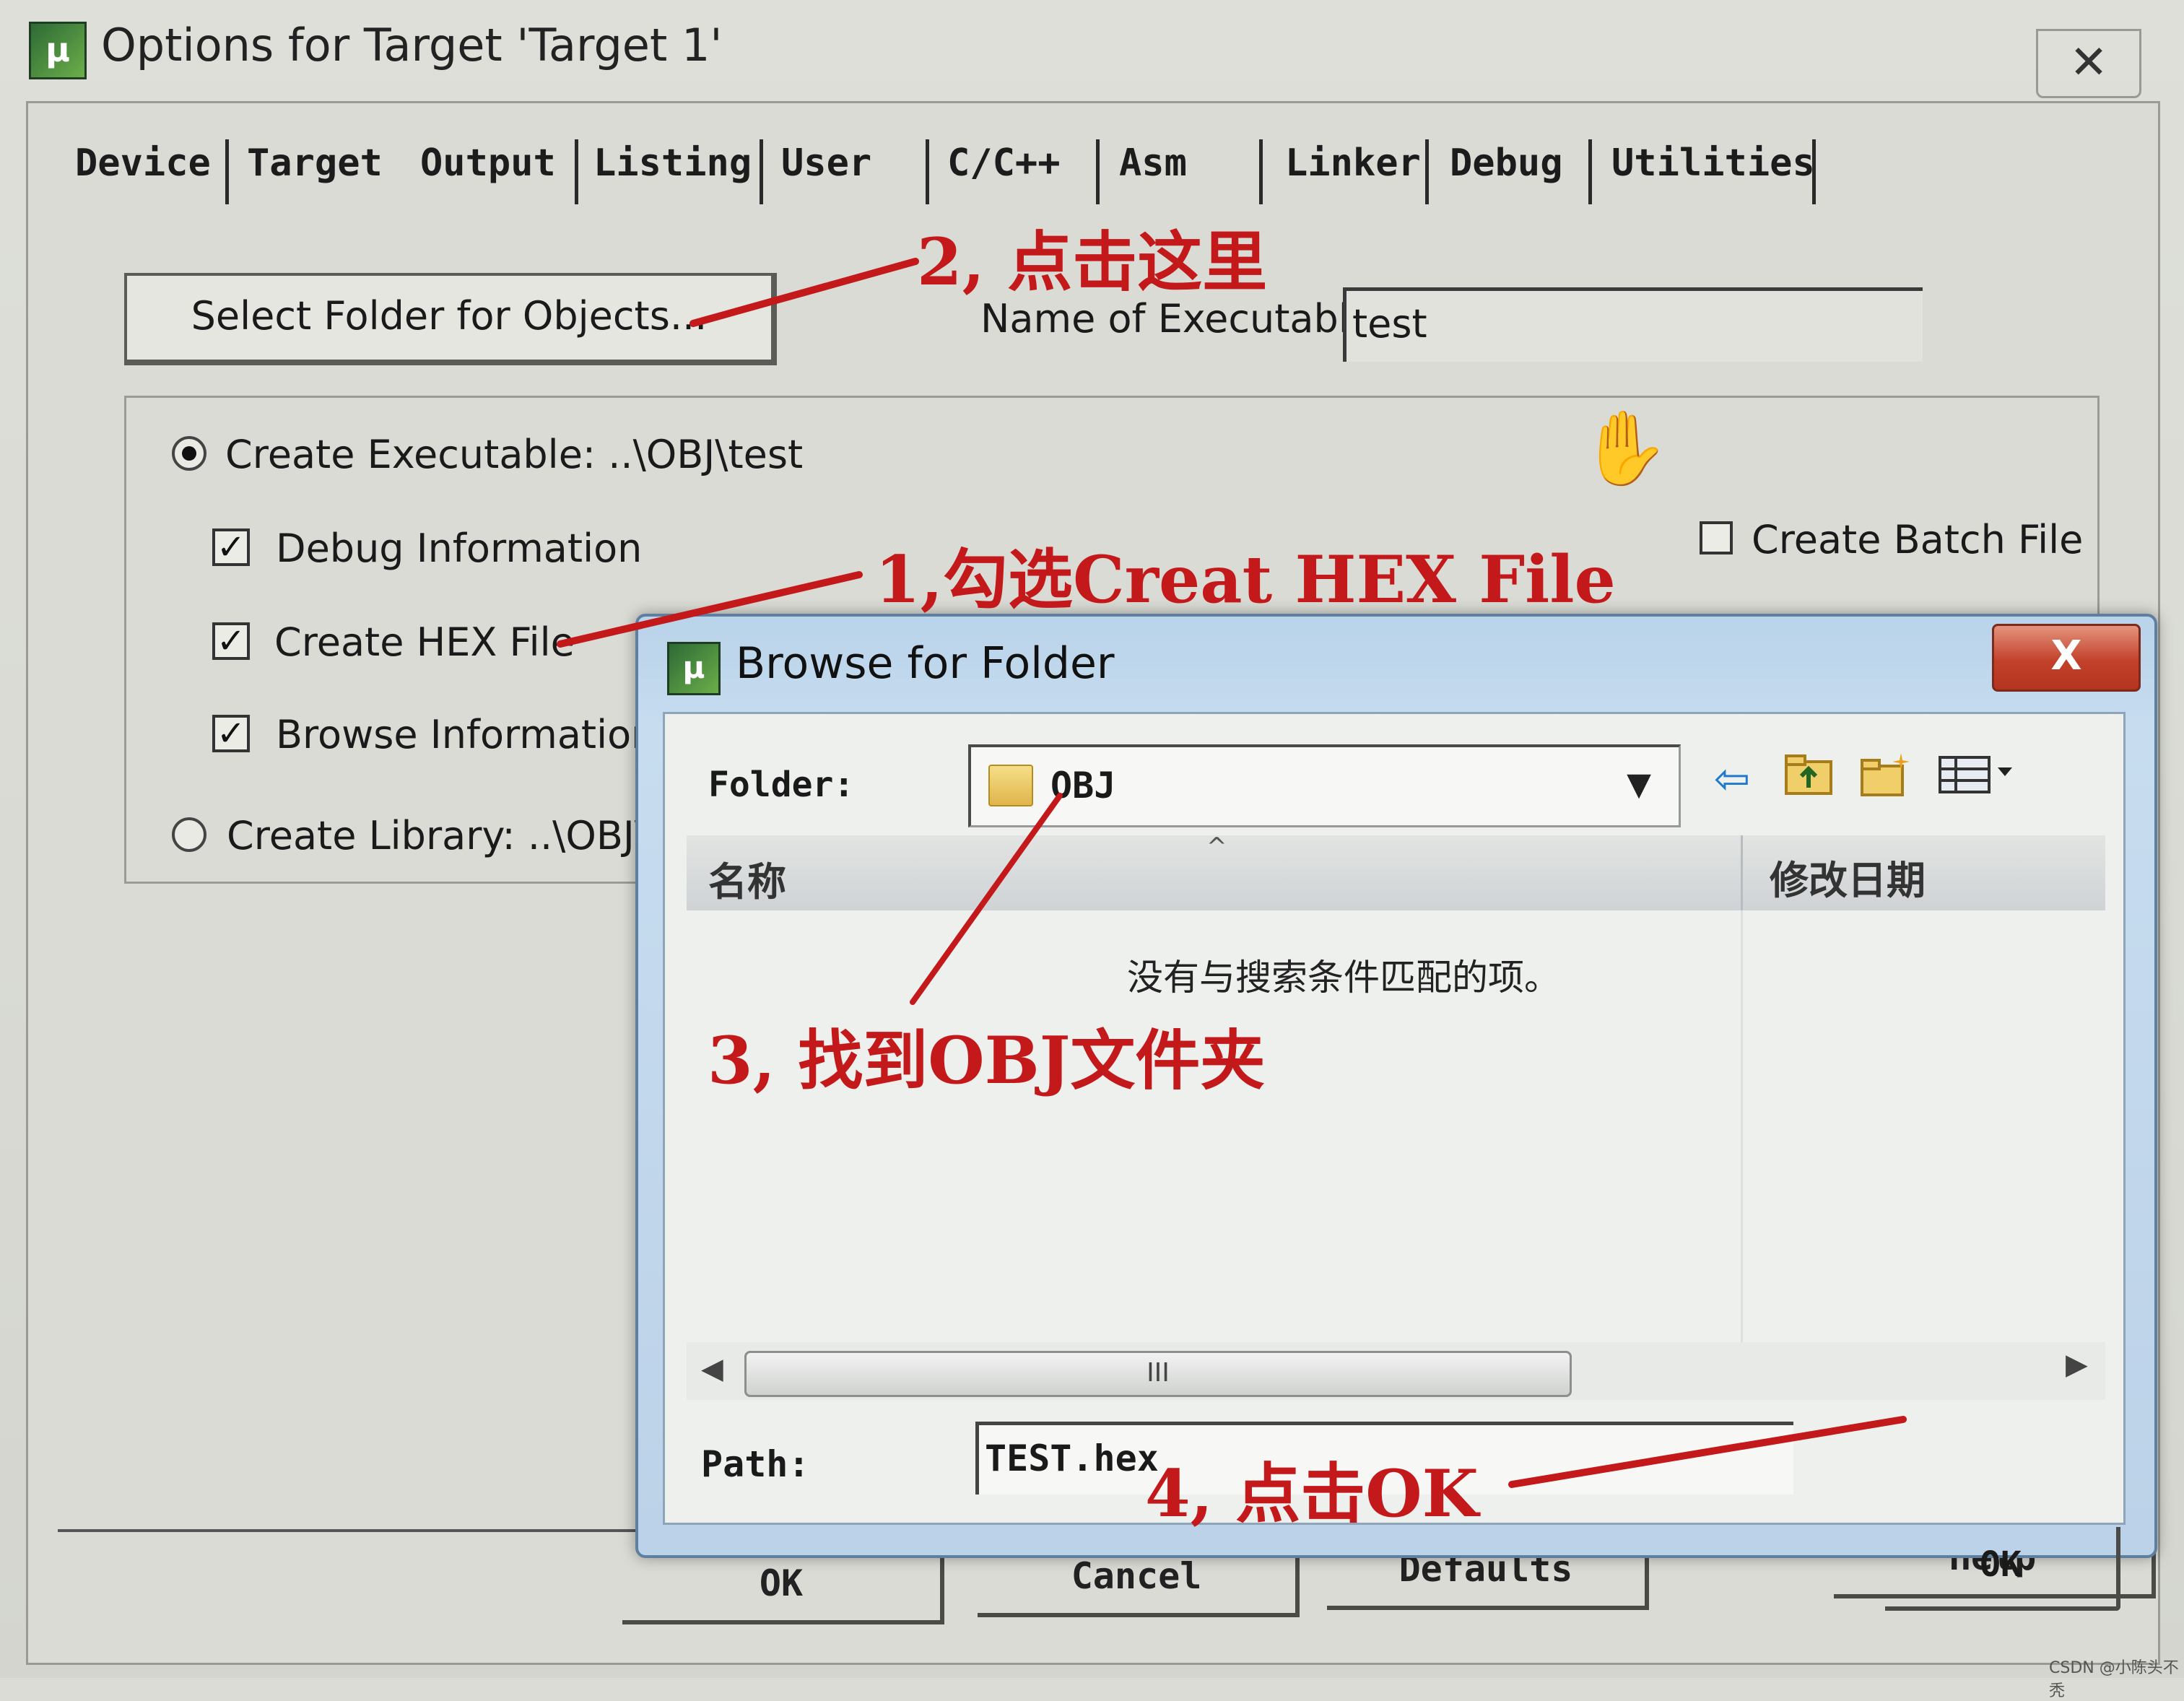 This screenshot has width=2184, height=1701. Describe the element at coordinates (783, 1588) in the screenshot. I see `ok-button: OK` at that location.